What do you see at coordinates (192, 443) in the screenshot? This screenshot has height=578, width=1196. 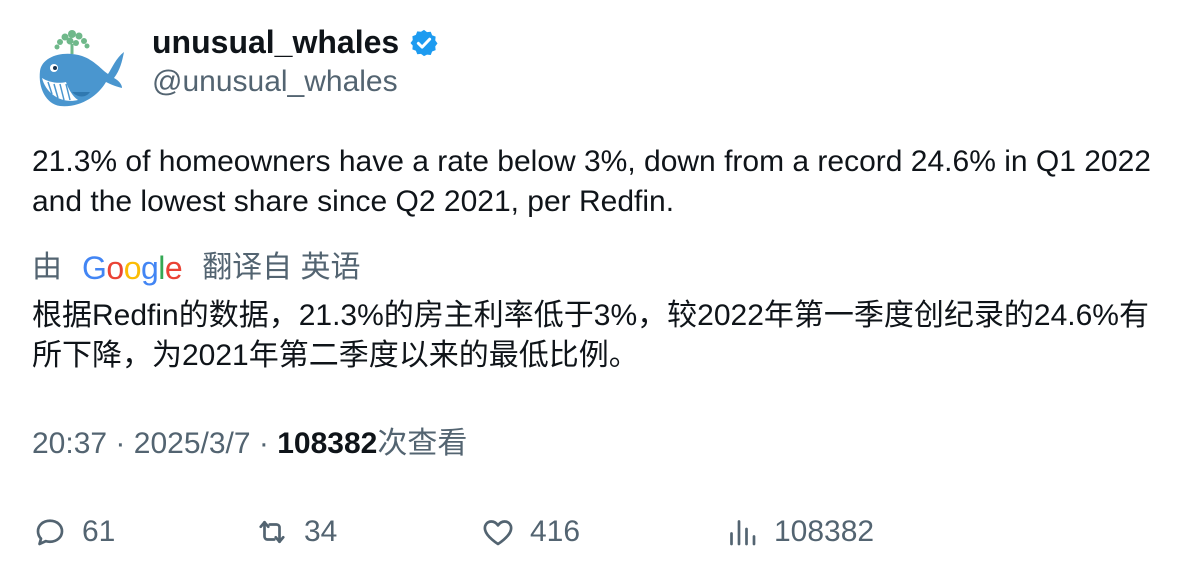 I see `tweet-date: 2025/3/7` at bounding box center [192, 443].